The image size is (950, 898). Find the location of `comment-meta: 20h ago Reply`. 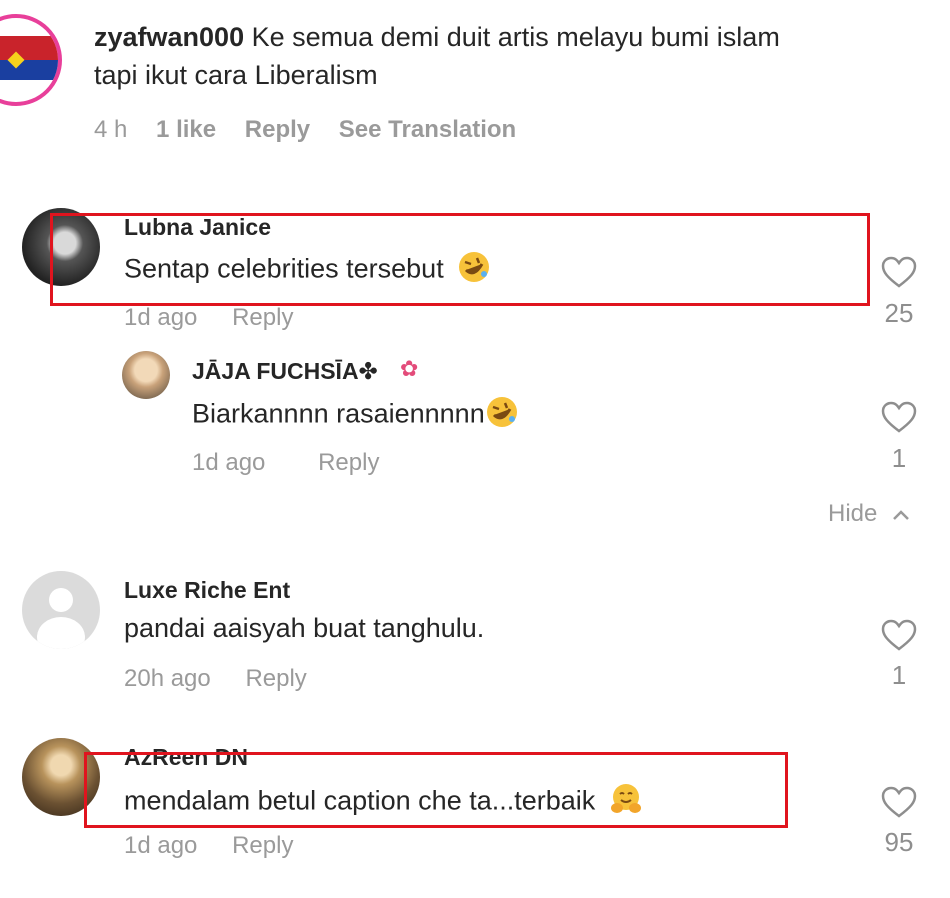

comment-meta: 20h ago Reply is located at coordinates (215, 679).